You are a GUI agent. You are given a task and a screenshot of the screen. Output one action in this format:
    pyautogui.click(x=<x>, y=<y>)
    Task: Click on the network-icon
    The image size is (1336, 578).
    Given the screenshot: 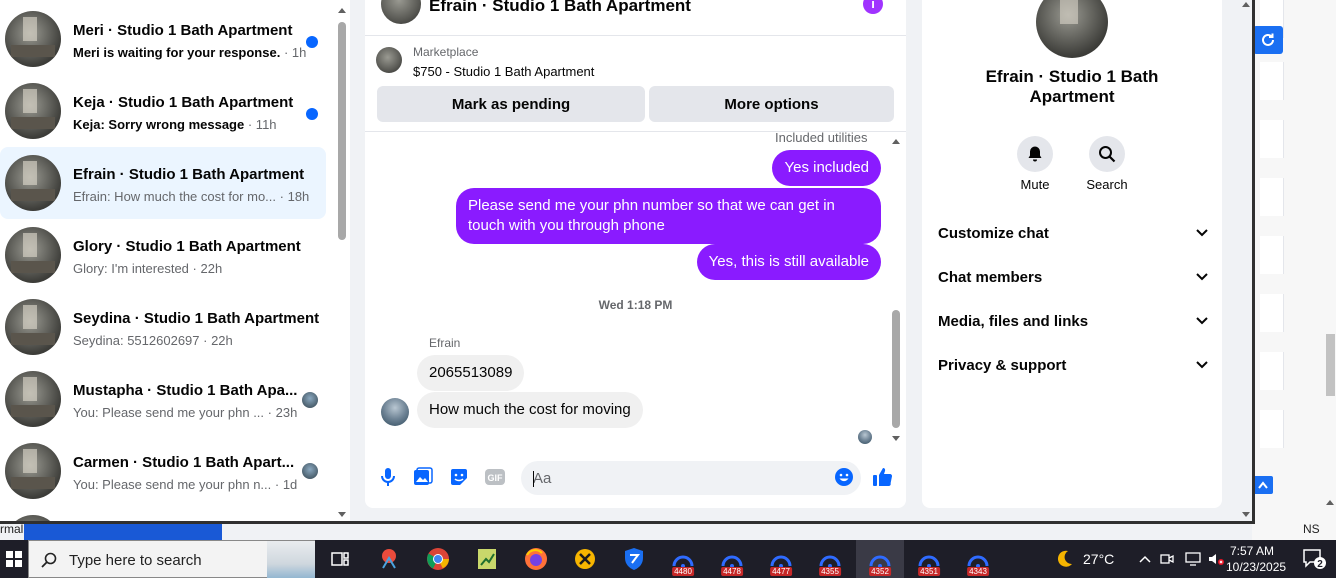 What is the action you would take?
    pyautogui.click(x=1193, y=559)
    